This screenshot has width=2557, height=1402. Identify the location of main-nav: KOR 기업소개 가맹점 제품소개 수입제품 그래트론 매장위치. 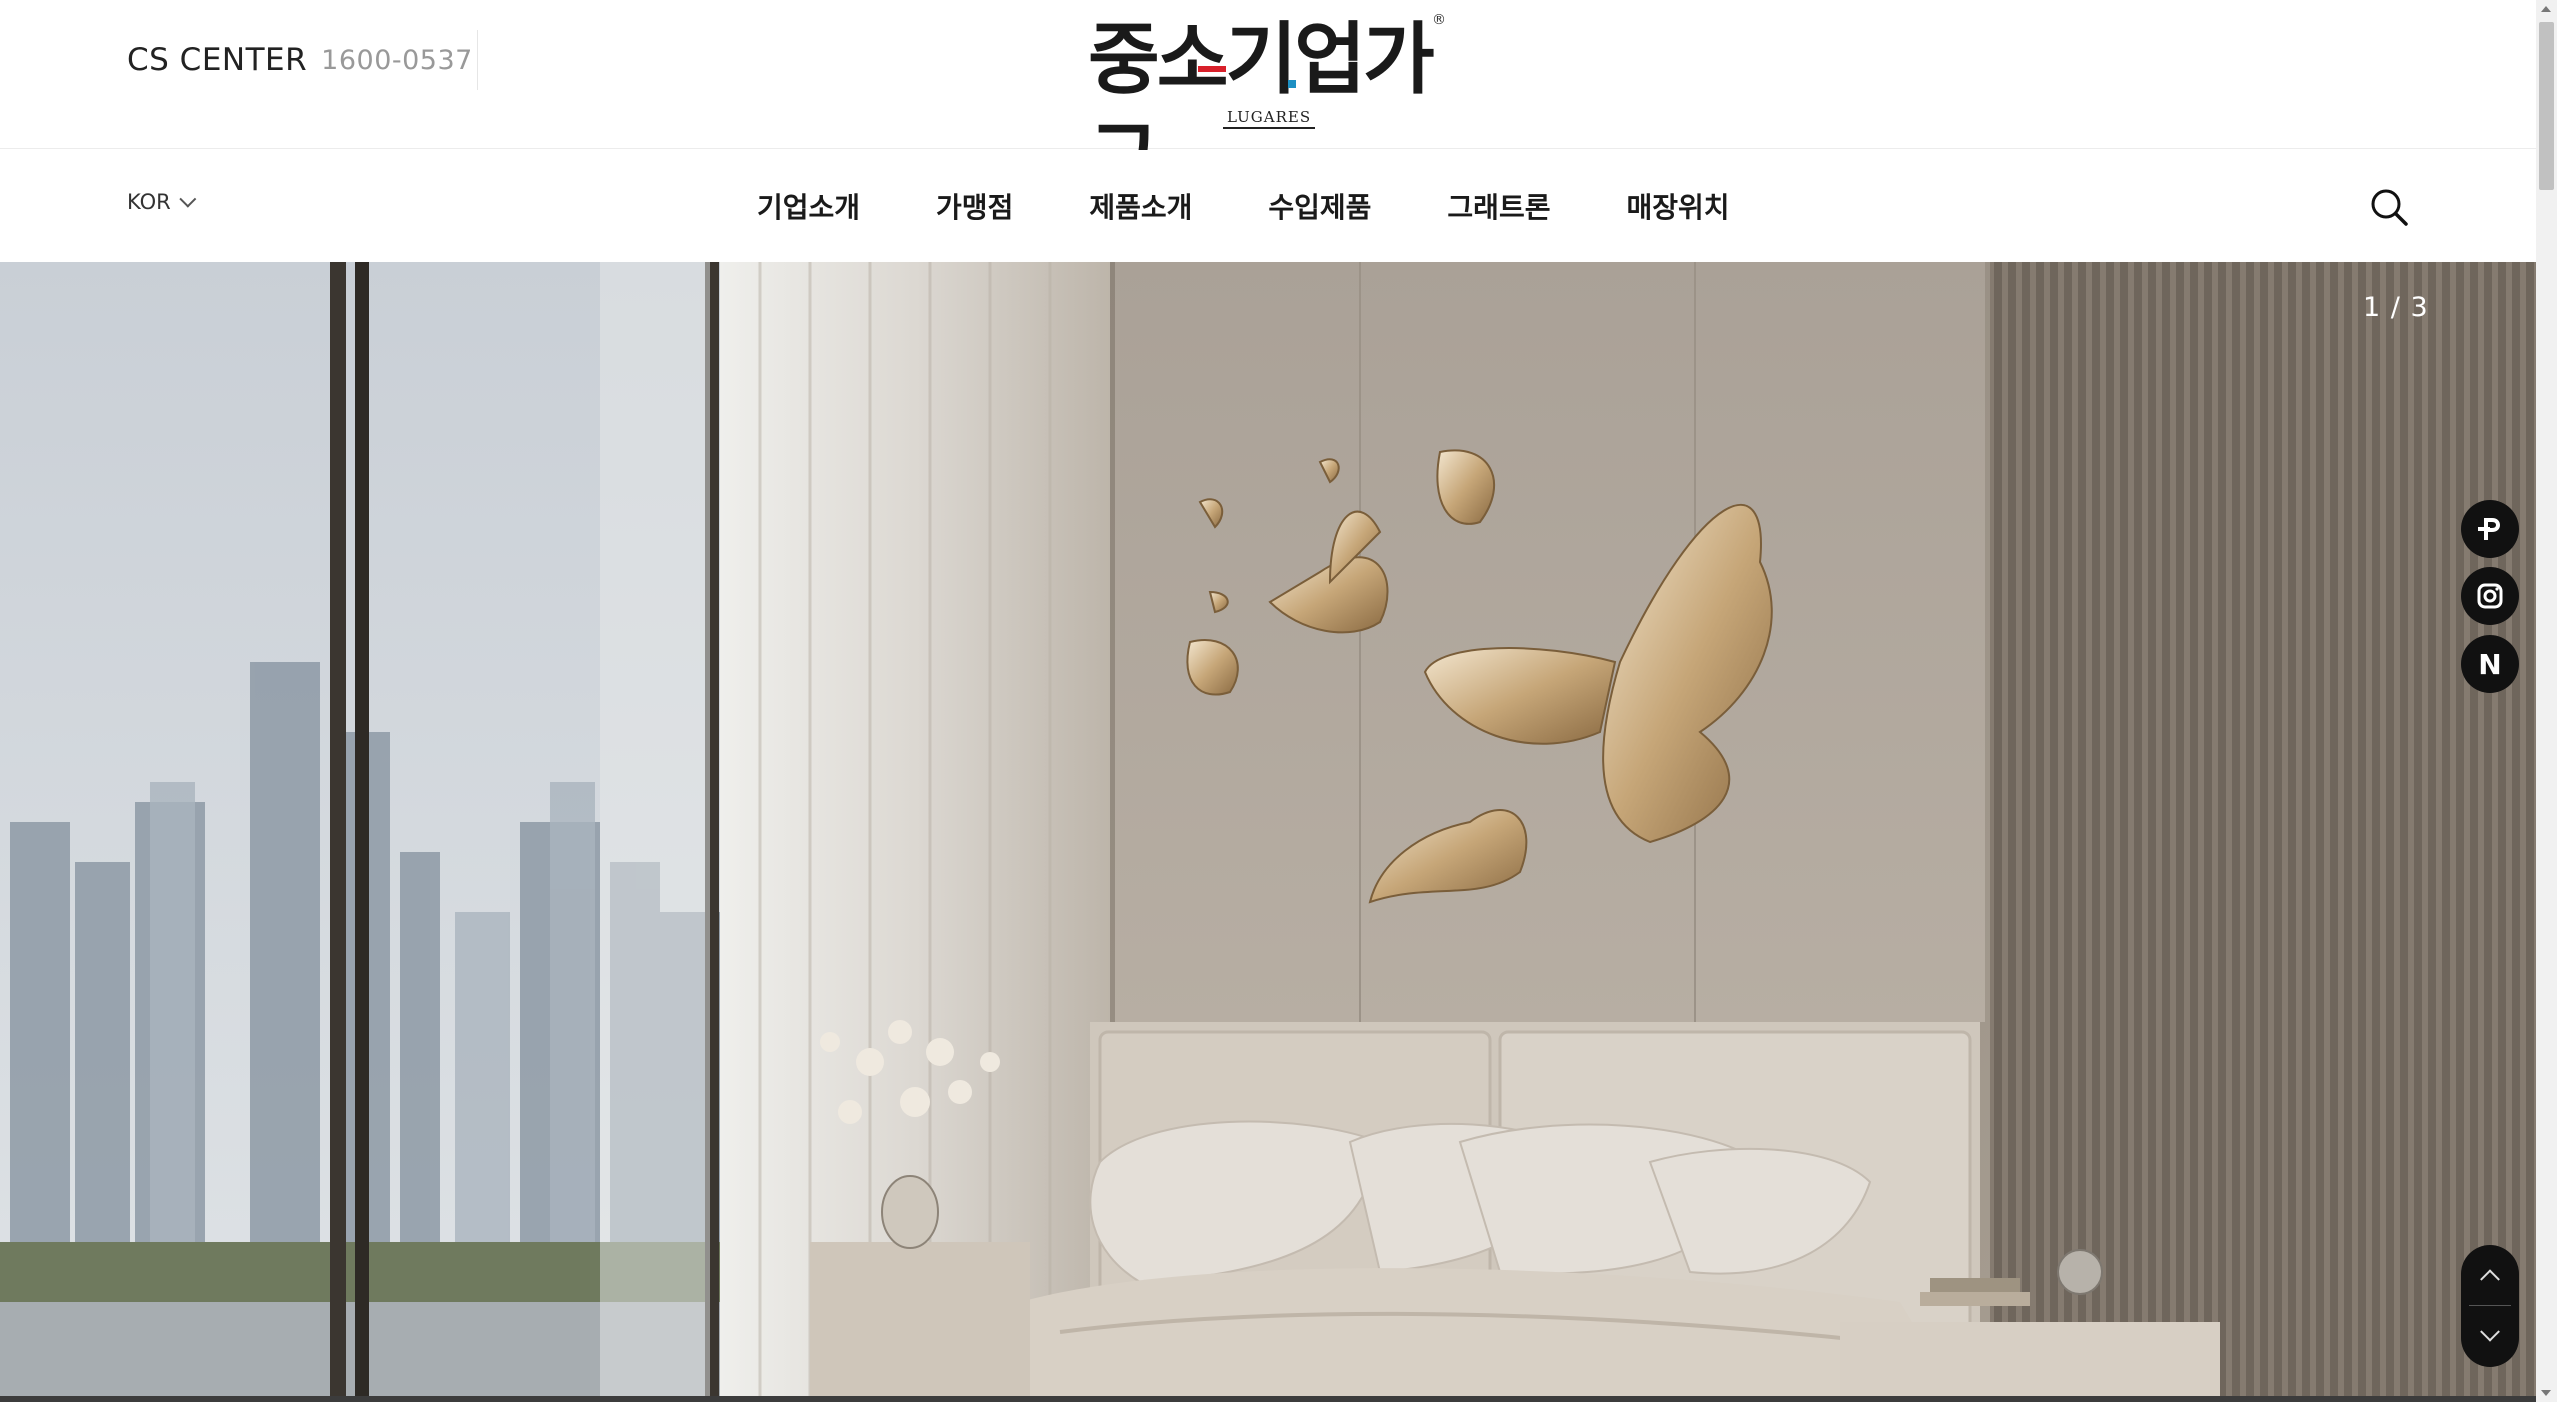
(1268, 206).